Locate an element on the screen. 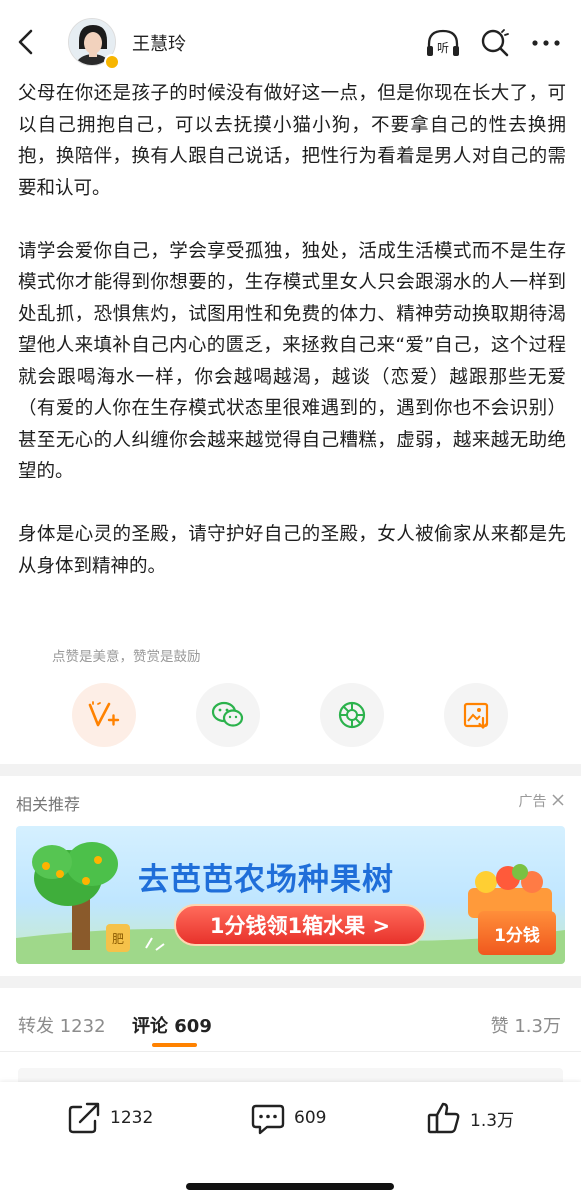 The width and height of the screenshot is (581, 1200). share-wechat-button is located at coordinates (228, 715).